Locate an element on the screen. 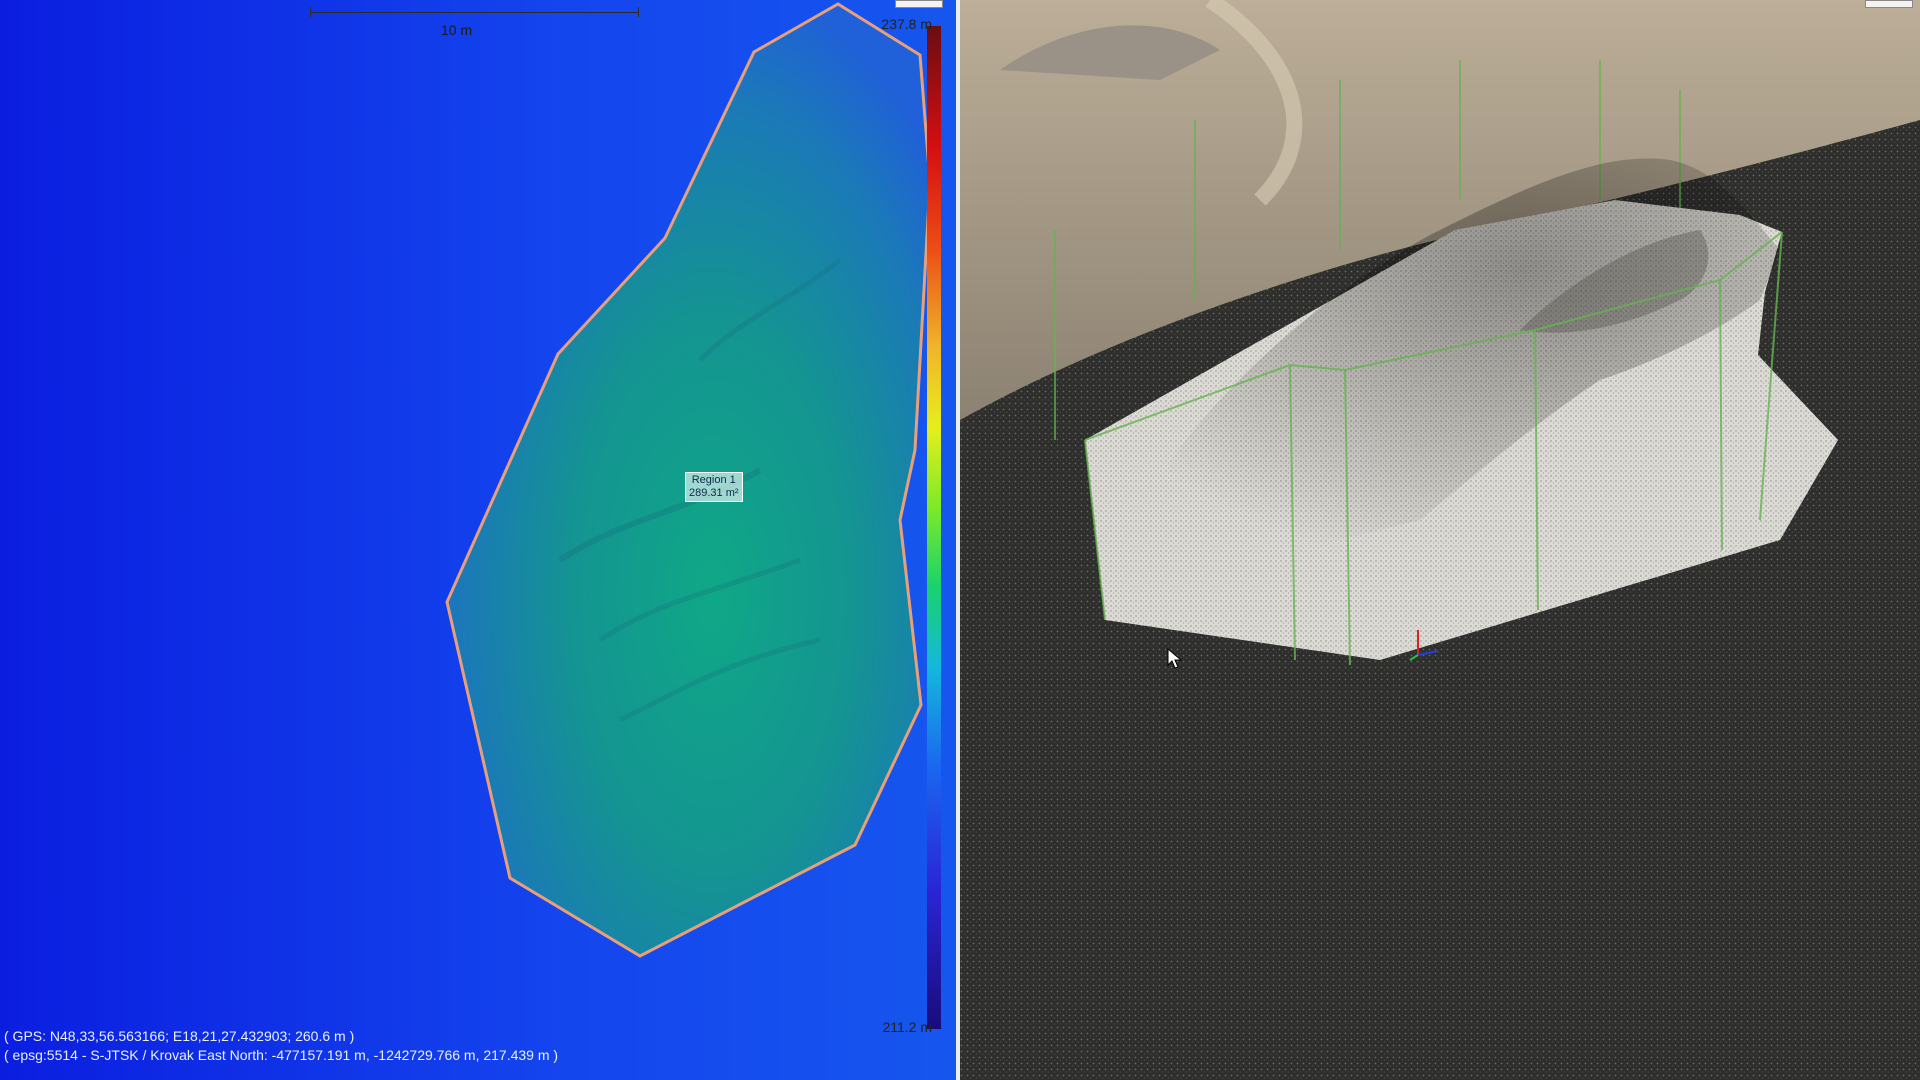 The image size is (1920, 1080). region-area: 289.31 m² is located at coordinates (714, 493).